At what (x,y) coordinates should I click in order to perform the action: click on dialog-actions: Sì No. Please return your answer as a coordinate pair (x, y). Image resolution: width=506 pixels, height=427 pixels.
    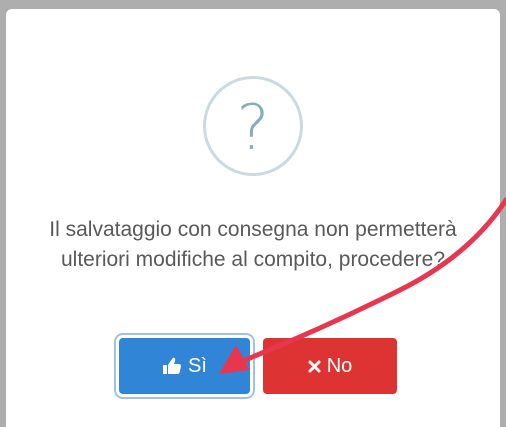
    Looking at the image, I should click on (253, 370).